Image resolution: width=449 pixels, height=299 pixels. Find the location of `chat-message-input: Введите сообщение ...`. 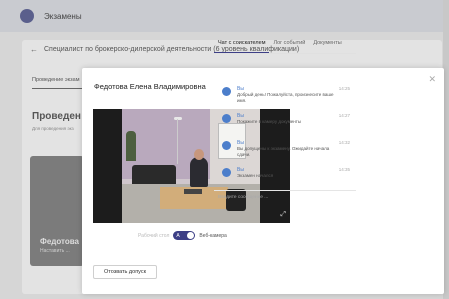

chat-message-input: Введите сообщение ... is located at coordinates (285, 196).